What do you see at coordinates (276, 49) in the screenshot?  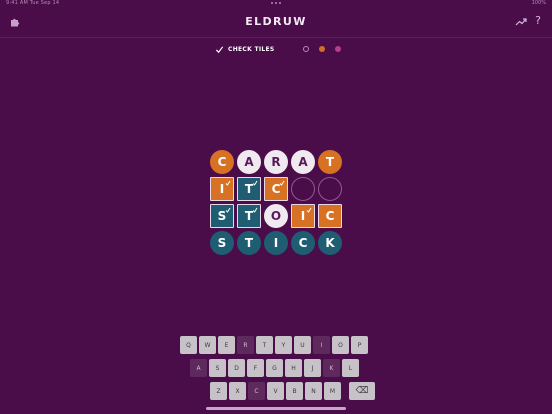 I see `toolbar: CHECK TILES` at bounding box center [276, 49].